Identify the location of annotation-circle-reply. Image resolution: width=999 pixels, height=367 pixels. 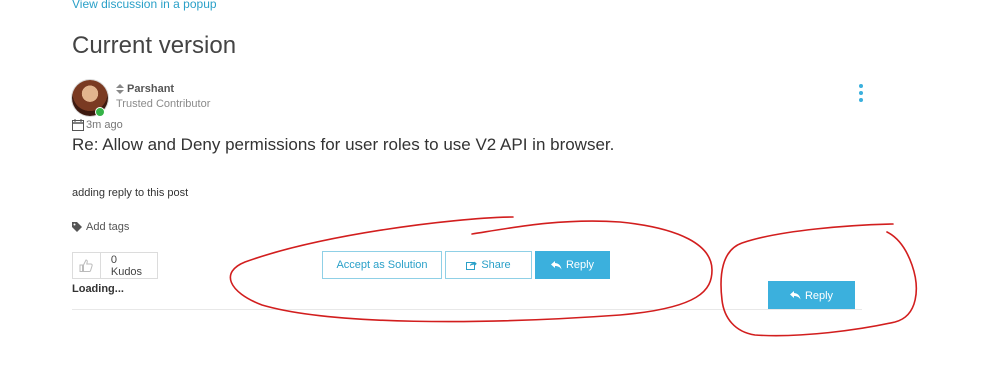
(819, 280).